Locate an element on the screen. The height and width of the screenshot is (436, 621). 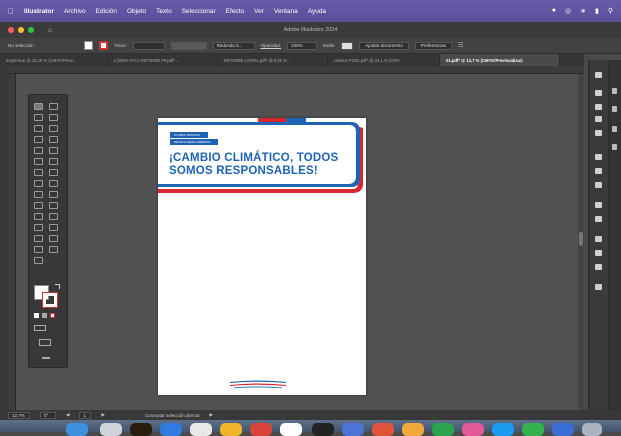
rotate-tool-icon is located at coordinates (38, 172).